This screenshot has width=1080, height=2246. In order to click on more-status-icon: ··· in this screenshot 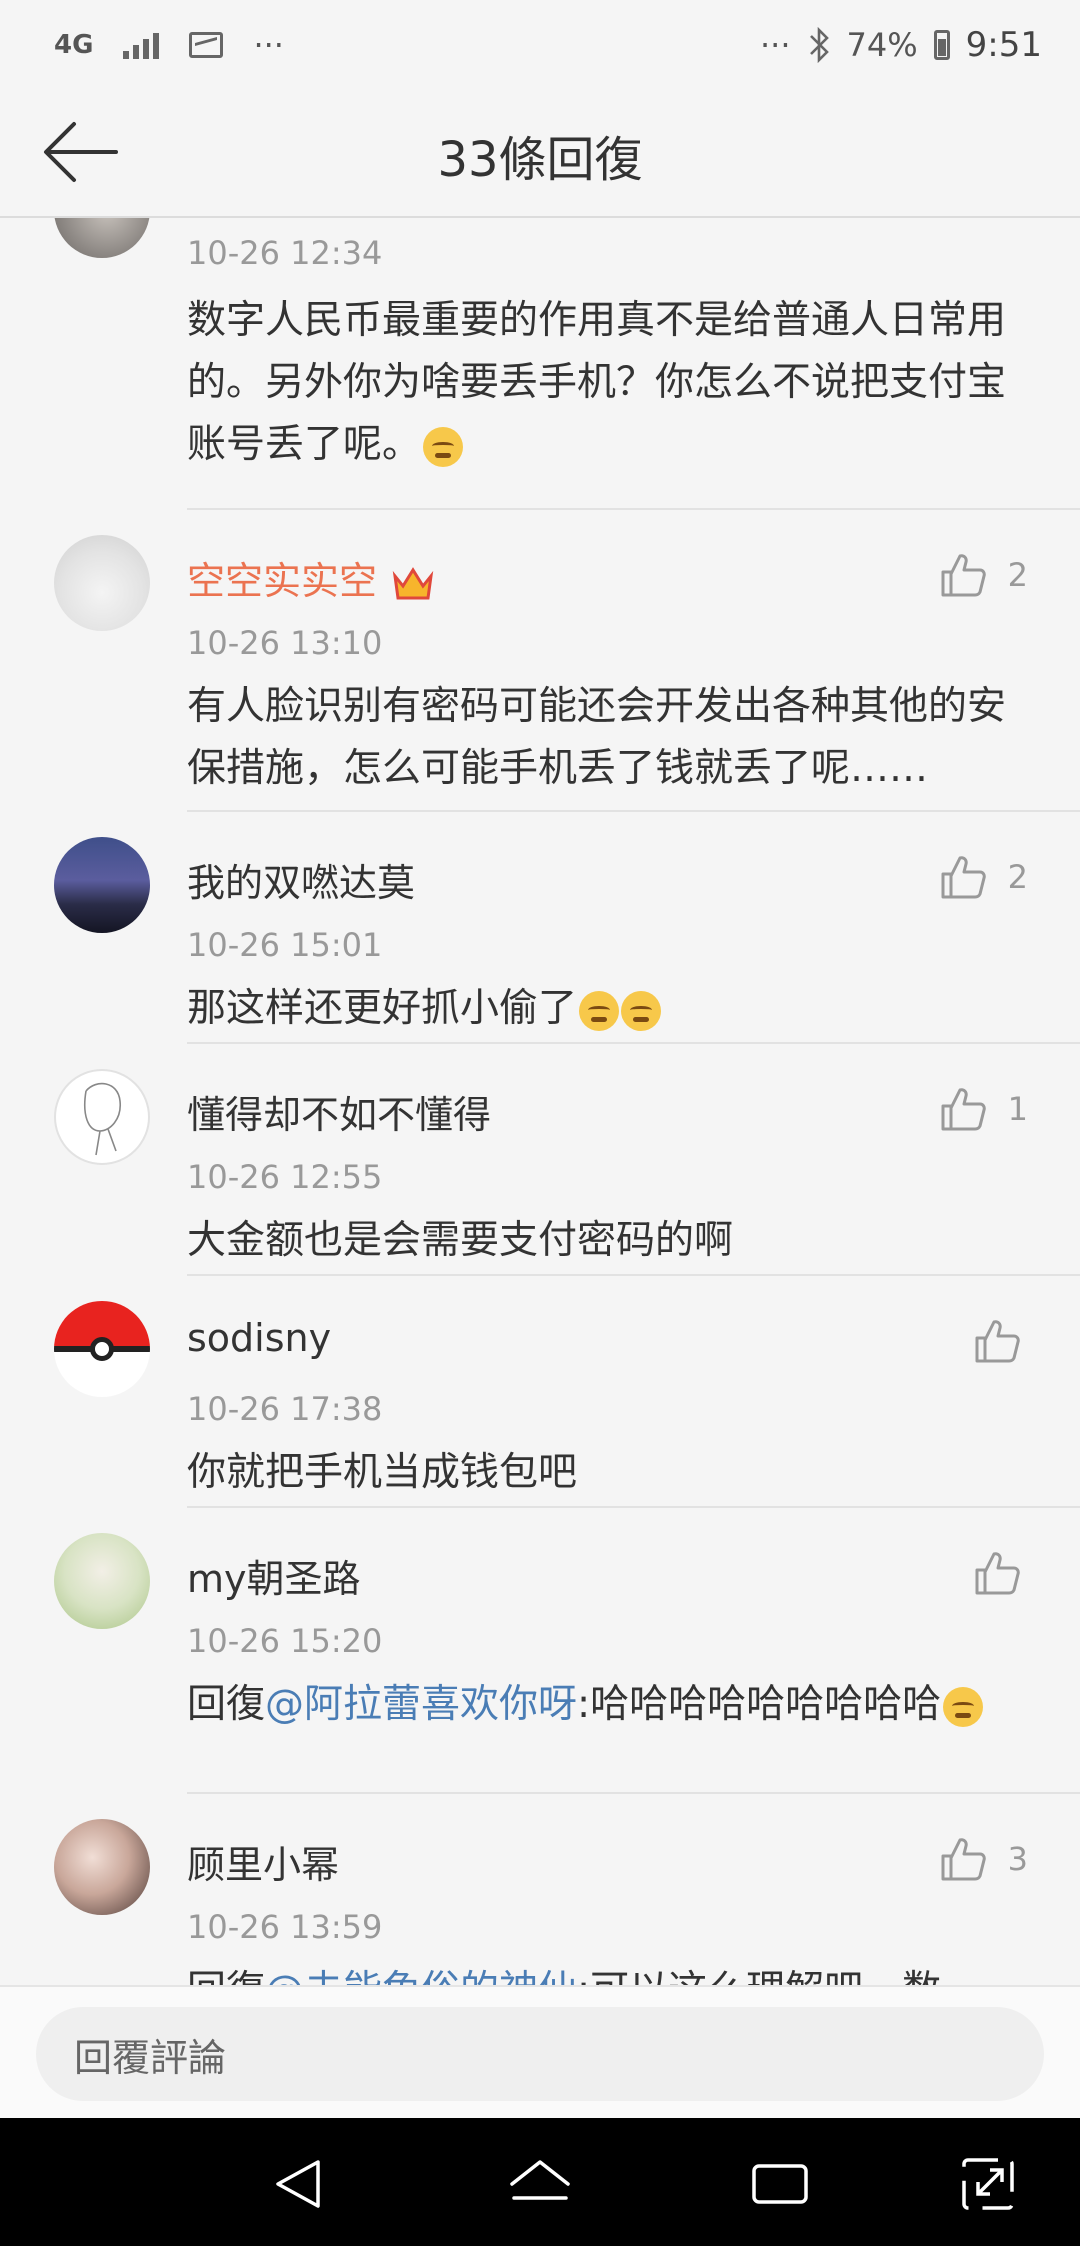, I will do `click(775, 45)`.